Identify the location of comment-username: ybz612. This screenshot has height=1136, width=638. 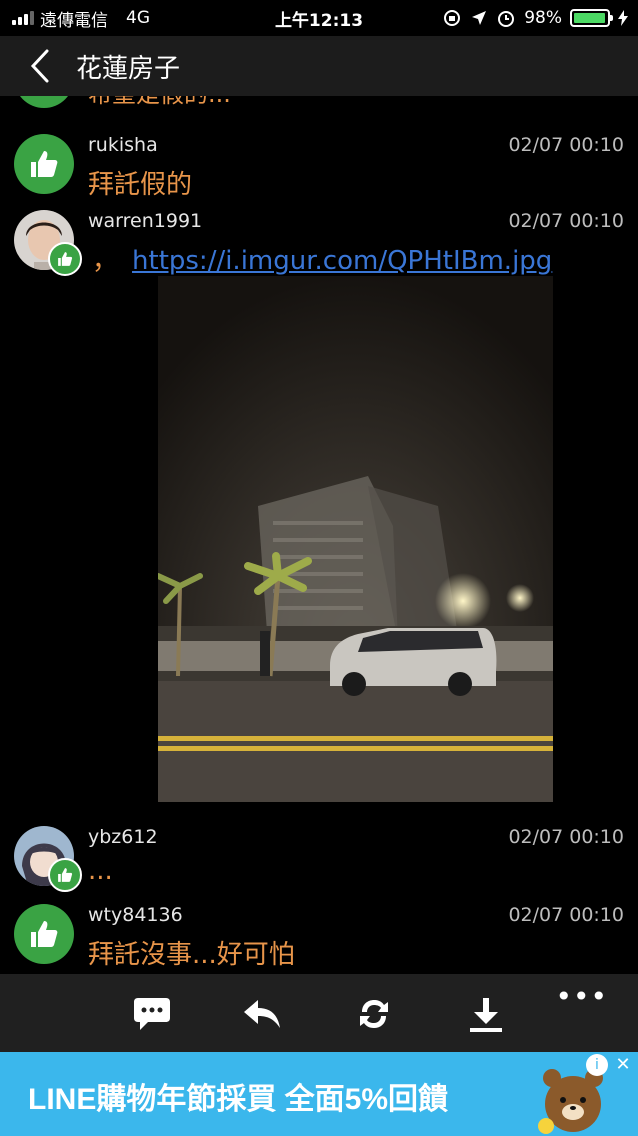
(123, 837).